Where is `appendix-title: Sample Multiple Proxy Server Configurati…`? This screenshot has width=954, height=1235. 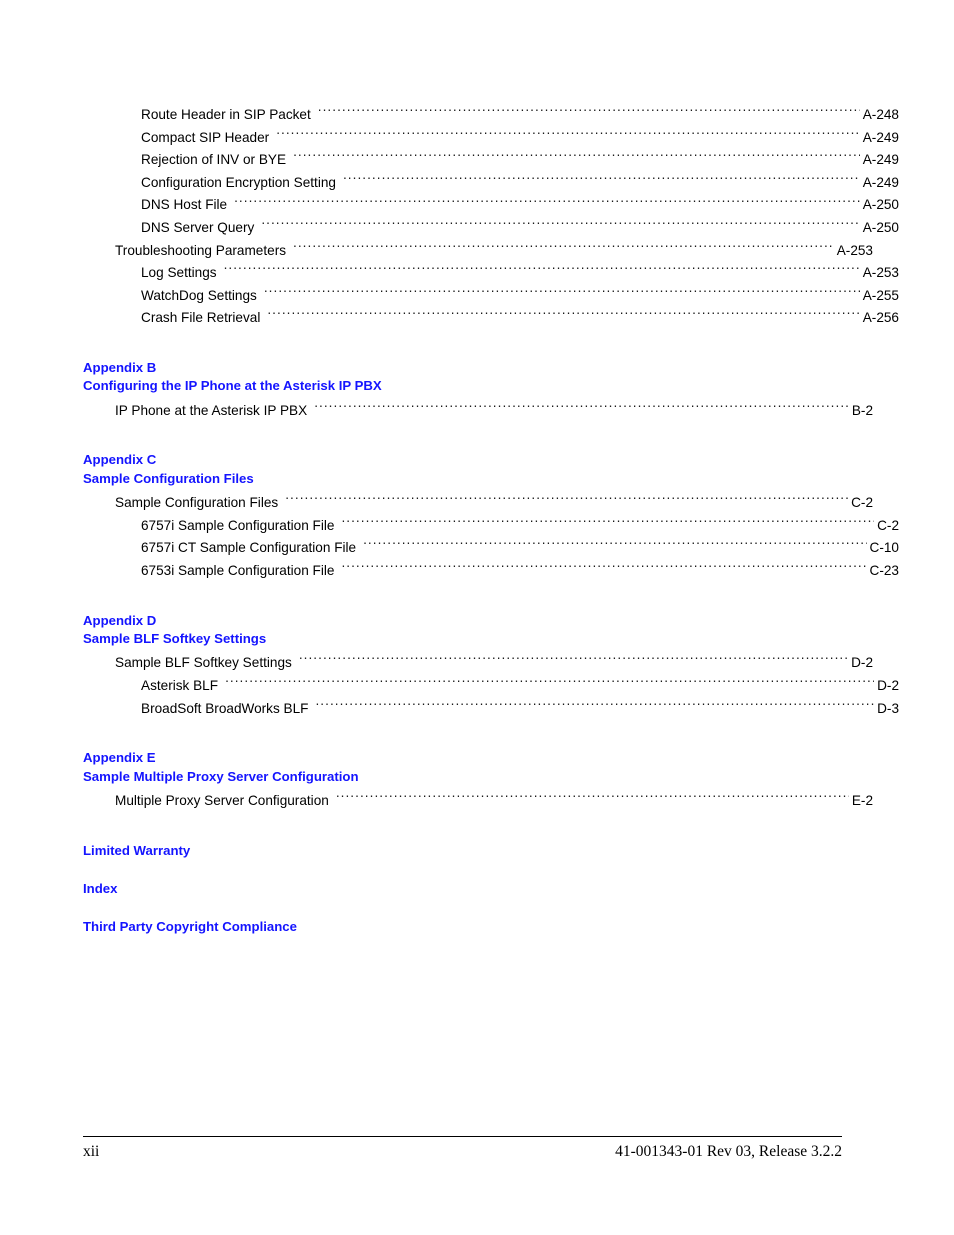
appendix-title: Sample Multiple Proxy Server Configurati… is located at coordinates (462, 777).